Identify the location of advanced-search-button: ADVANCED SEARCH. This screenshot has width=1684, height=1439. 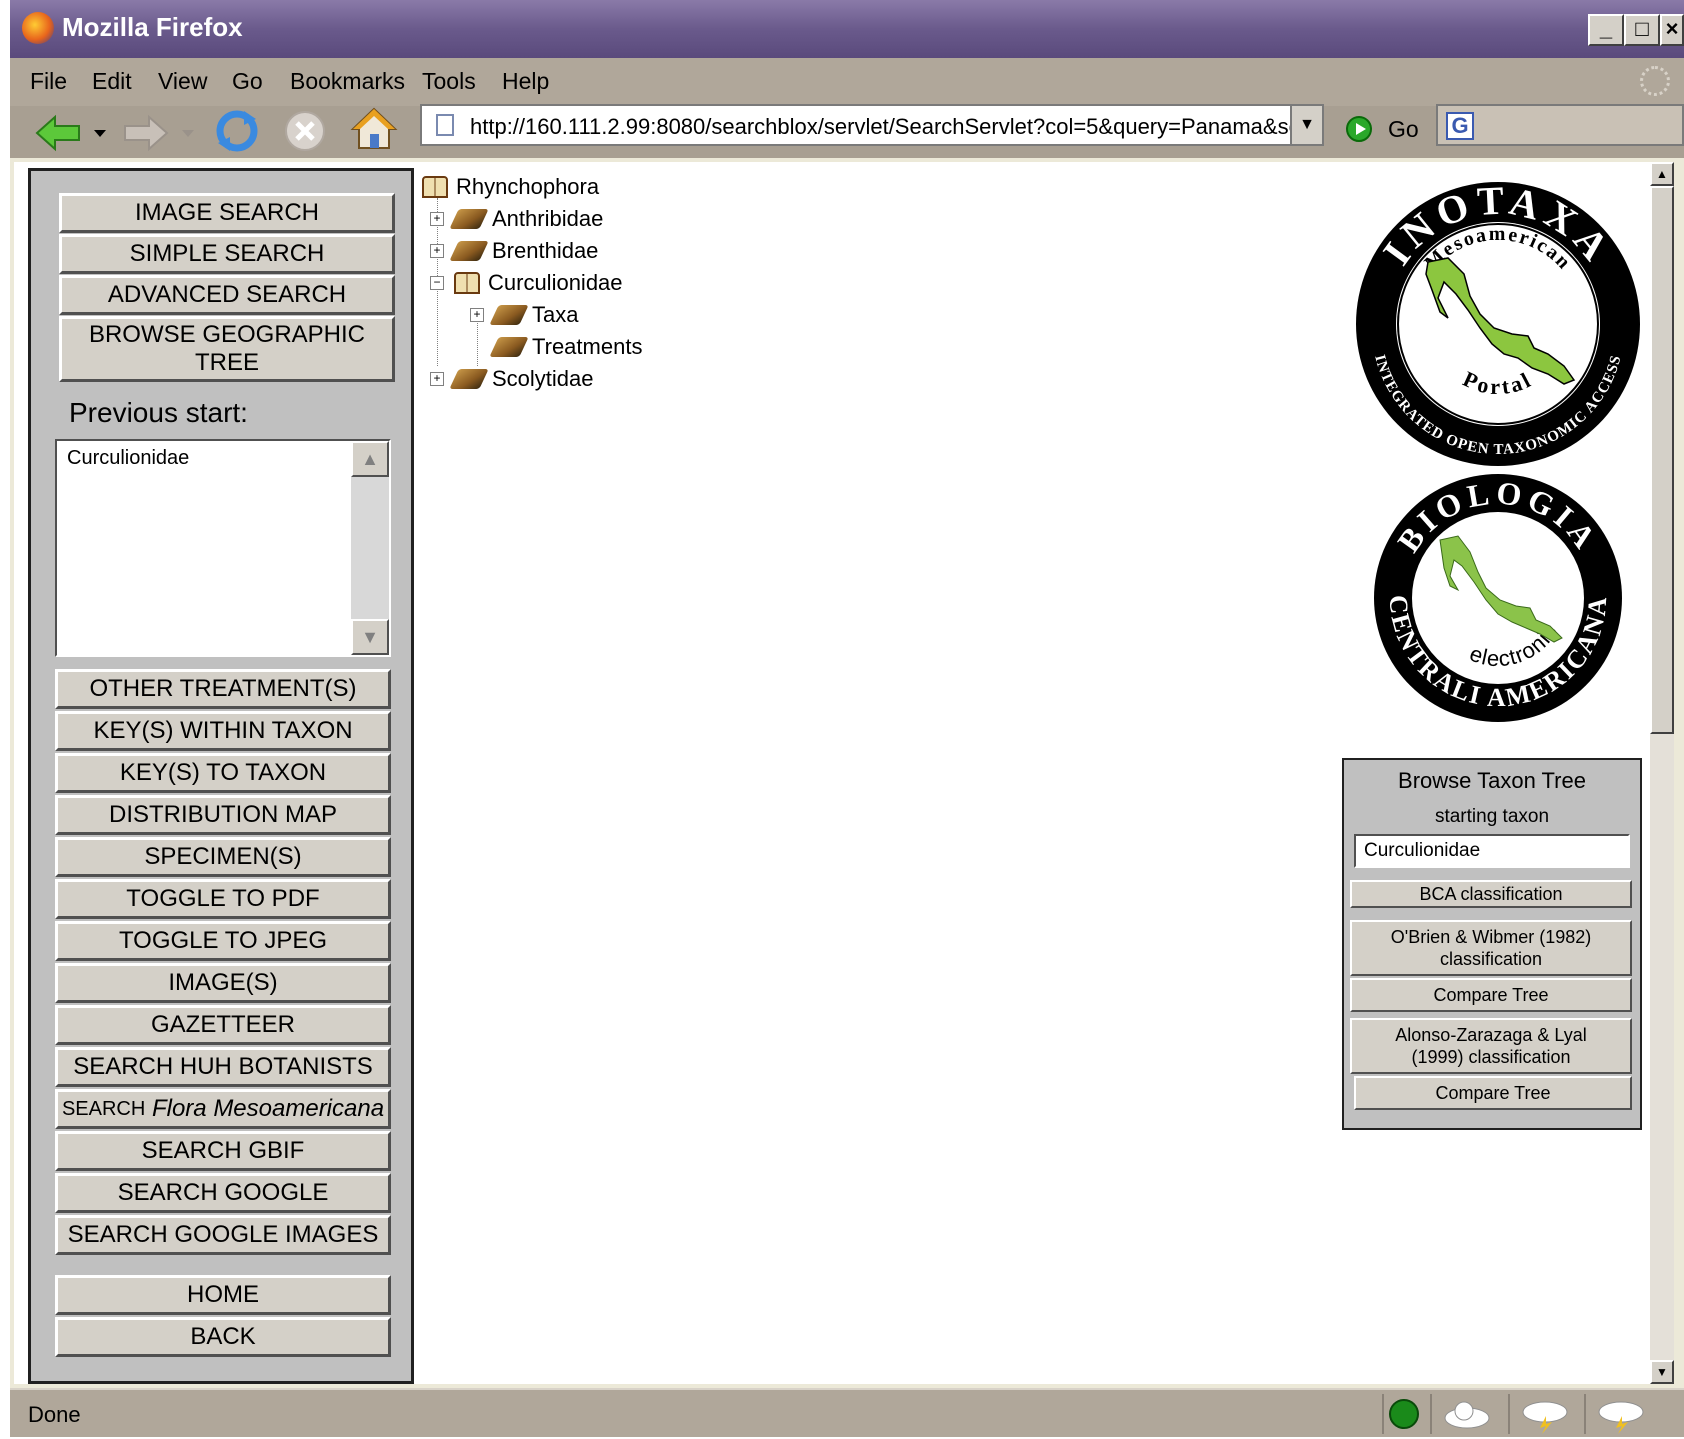
(227, 295).